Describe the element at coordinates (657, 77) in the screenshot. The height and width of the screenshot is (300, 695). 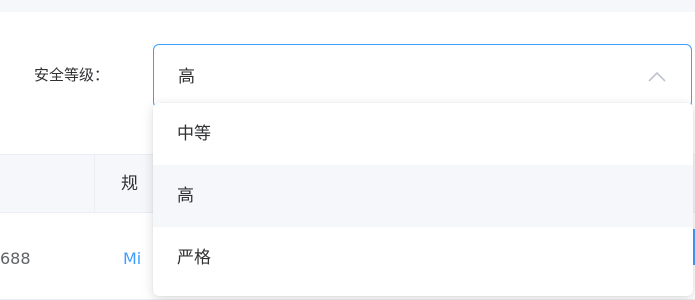
I see `chevron-up-icon` at that location.